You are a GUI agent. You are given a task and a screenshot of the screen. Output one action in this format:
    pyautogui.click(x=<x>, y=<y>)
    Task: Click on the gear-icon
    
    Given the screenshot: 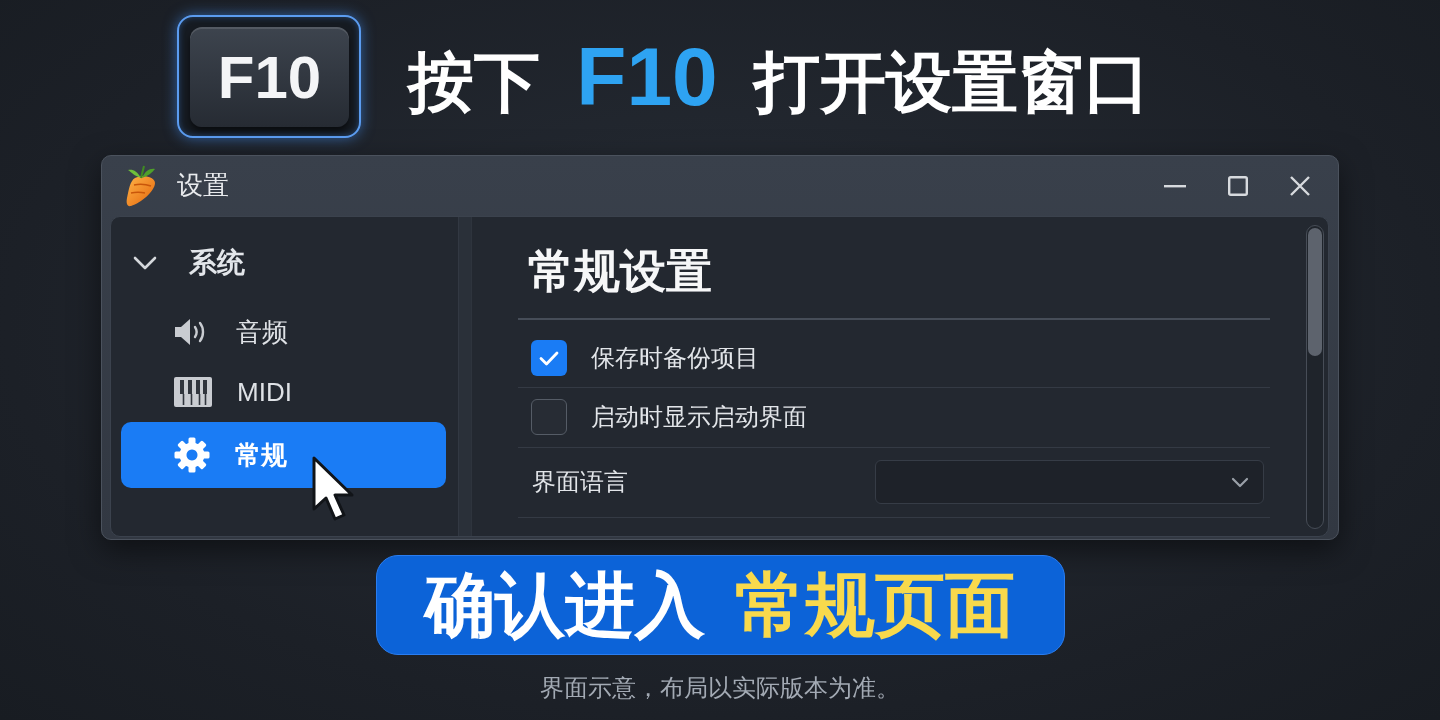 What is the action you would take?
    pyautogui.click(x=192, y=455)
    